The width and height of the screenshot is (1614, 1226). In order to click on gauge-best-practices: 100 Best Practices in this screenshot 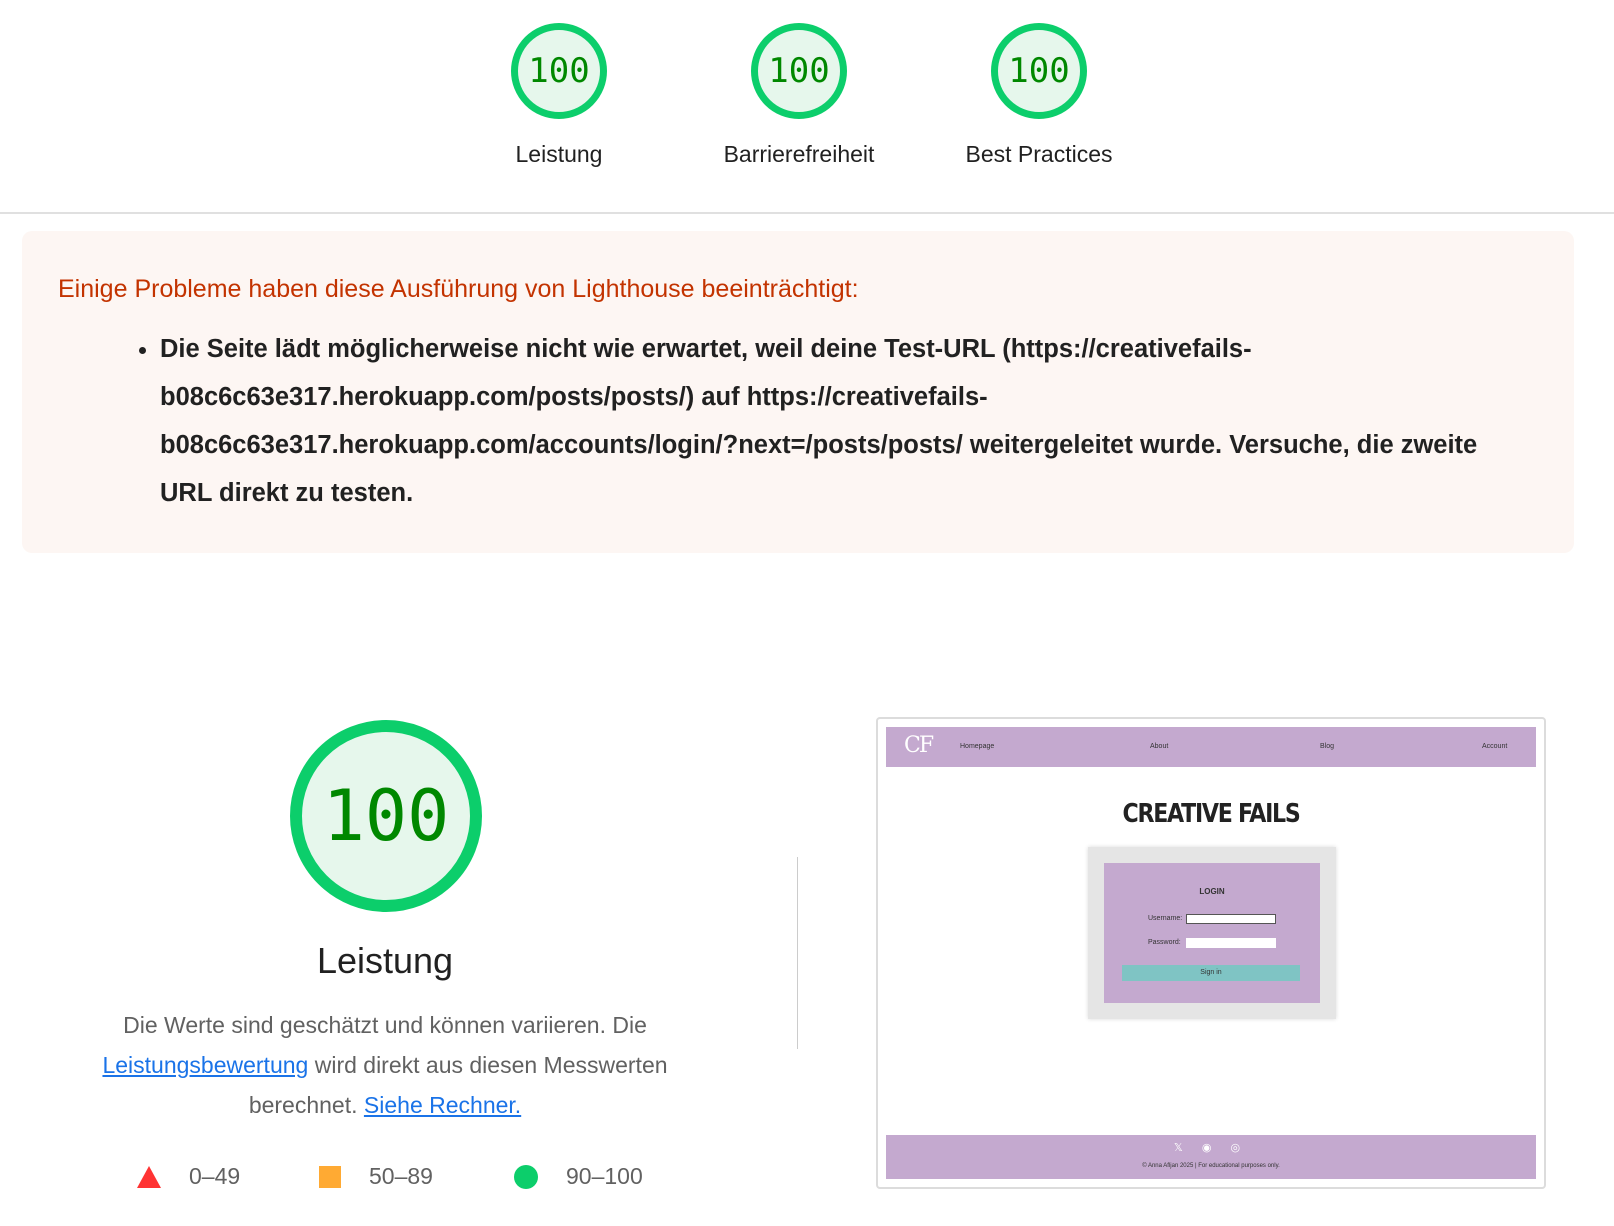, I will do `click(1039, 95)`.